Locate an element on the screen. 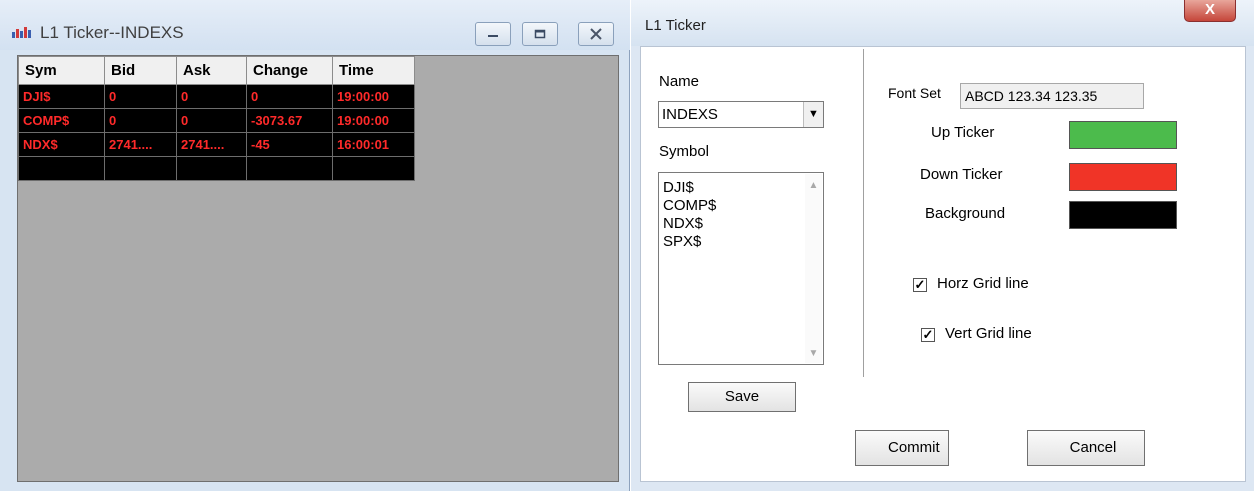 This screenshot has height=491, width=1254. symbol-list: DJI$ COMP$ NDX$ SPX$ is located at coordinates (689, 215).